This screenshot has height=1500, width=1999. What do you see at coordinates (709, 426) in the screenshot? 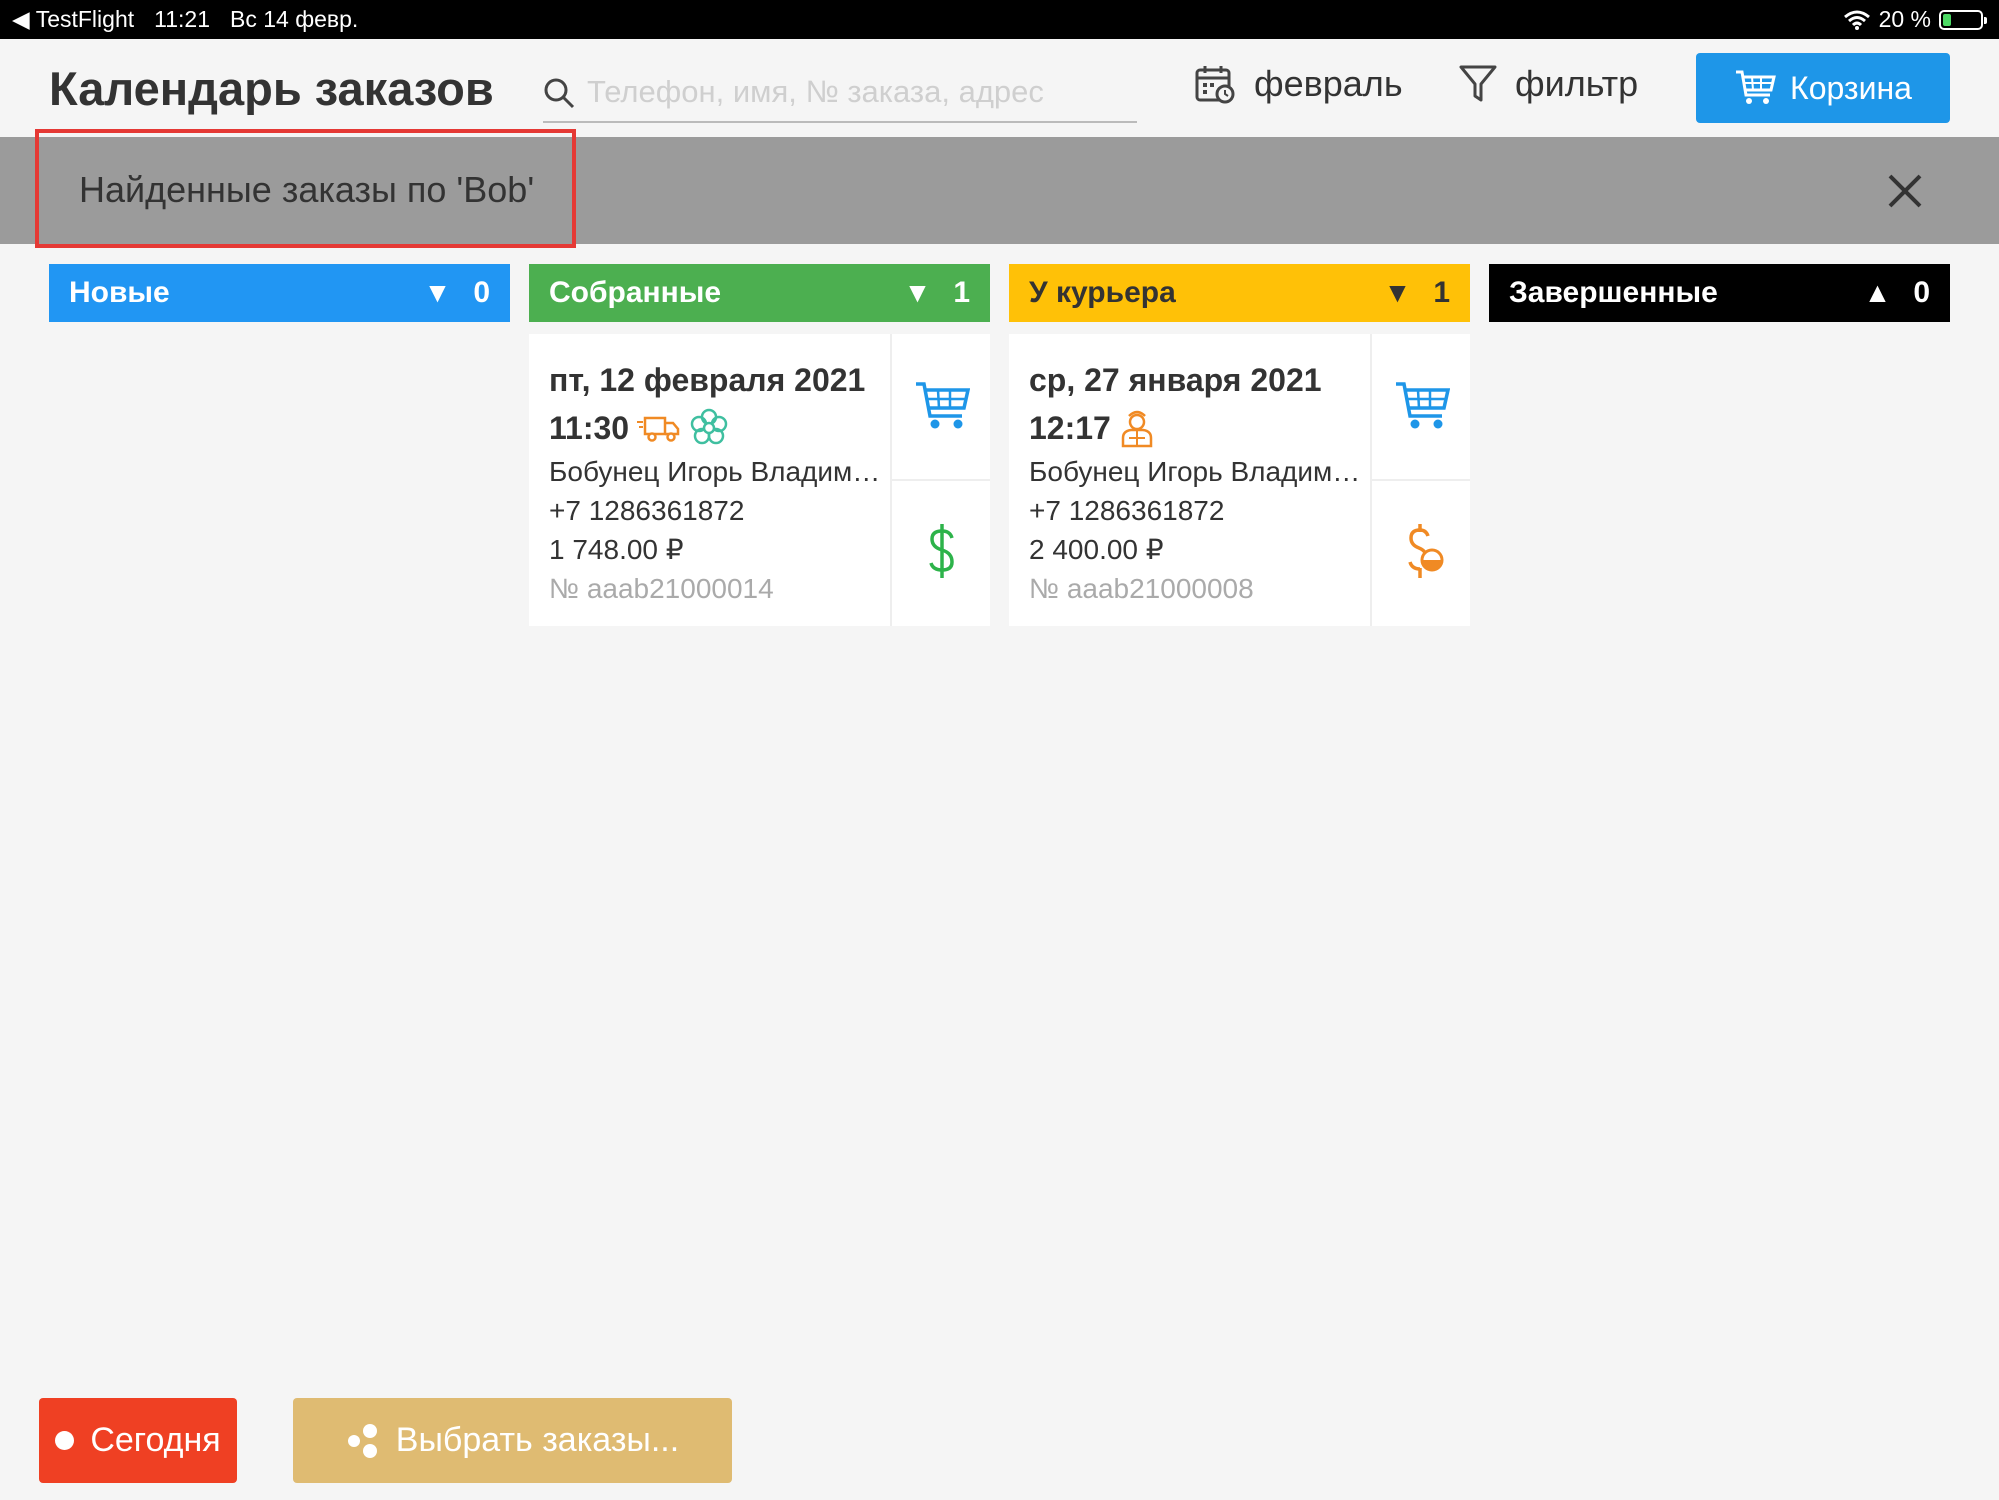
I see `flower-icon` at bounding box center [709, 426].